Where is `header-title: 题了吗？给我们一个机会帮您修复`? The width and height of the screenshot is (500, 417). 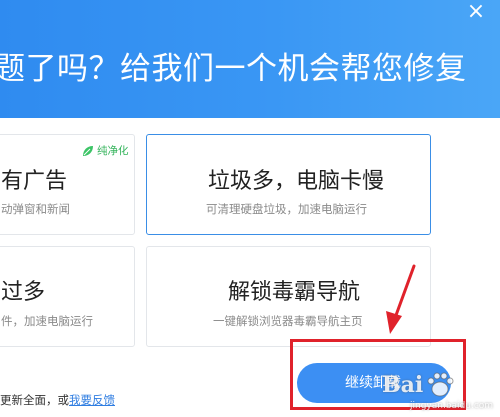 header-title: 题了吗？给我们一个机会帮您修复 is located at coordinates (233, 69).